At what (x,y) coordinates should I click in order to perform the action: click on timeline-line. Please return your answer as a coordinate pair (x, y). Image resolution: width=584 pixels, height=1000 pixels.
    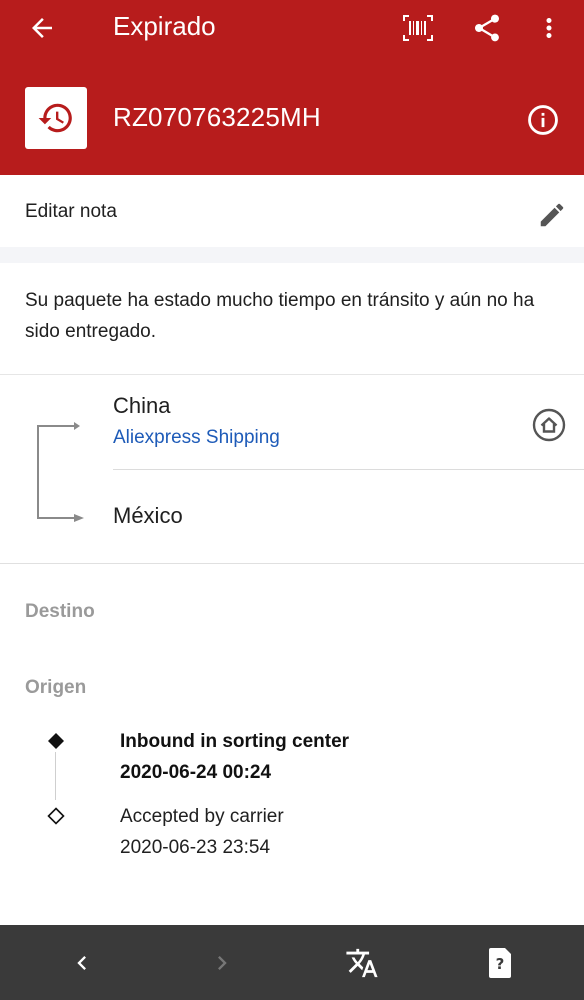
    Looking at the image, I should click on (55, 776).